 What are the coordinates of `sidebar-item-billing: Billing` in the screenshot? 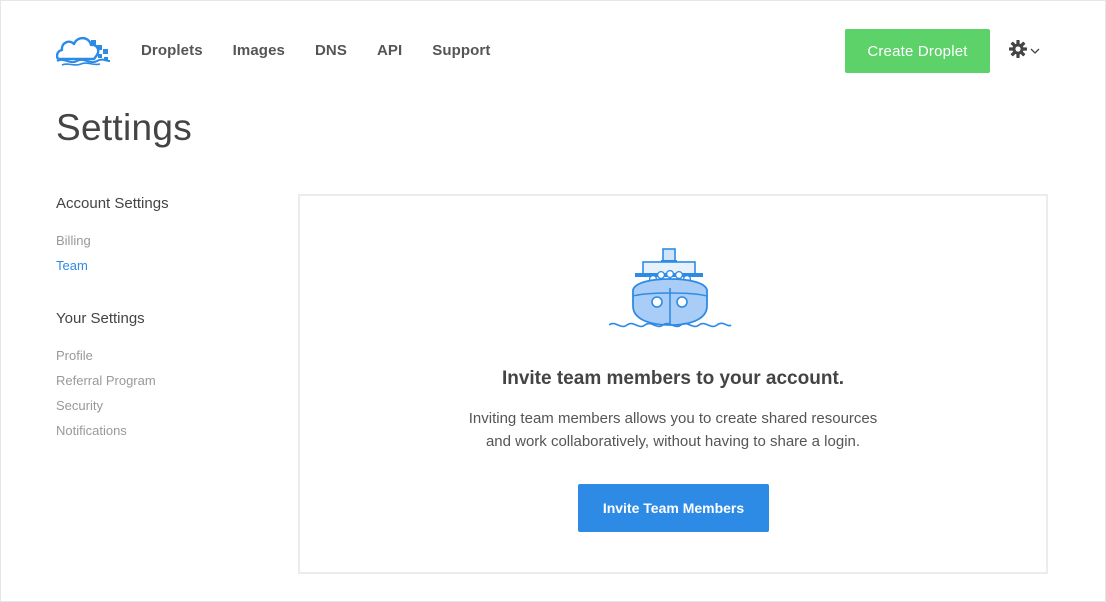 It's located at (166, 241).